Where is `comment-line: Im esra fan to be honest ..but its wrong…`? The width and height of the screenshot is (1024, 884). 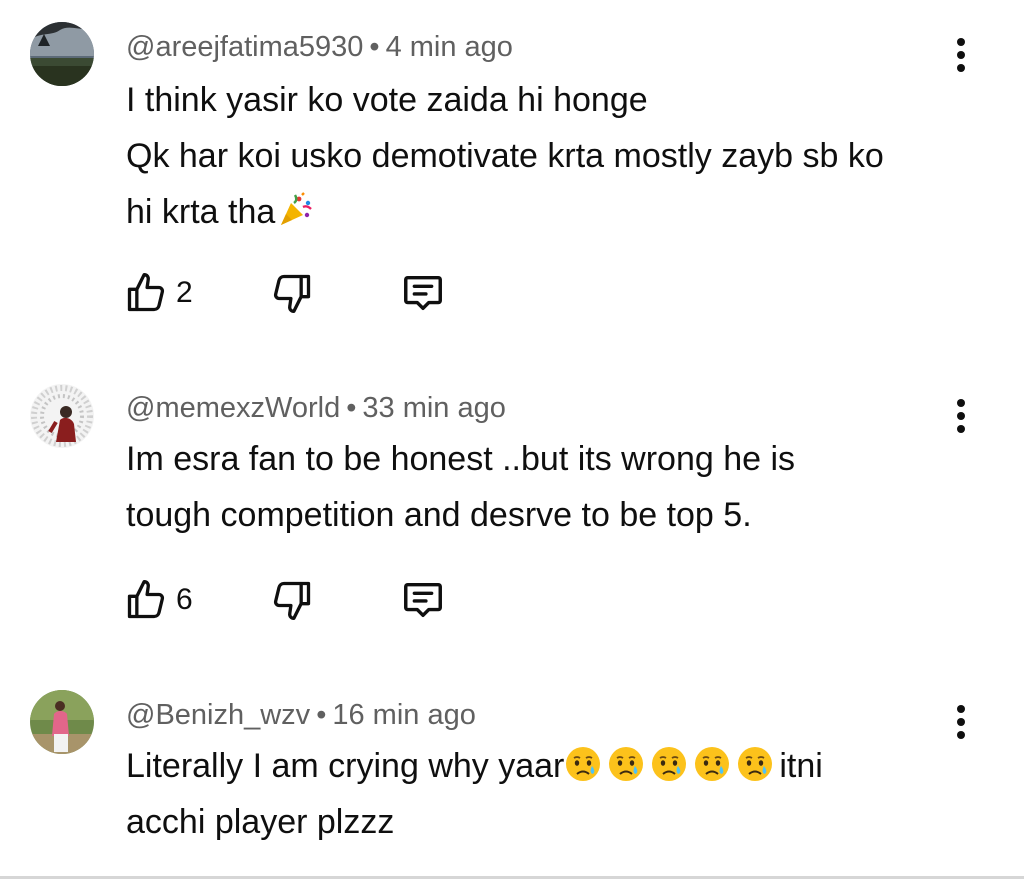
comment-line: Im esra fan to be honest ..but its wrong… is located at coordinates (461, 459).